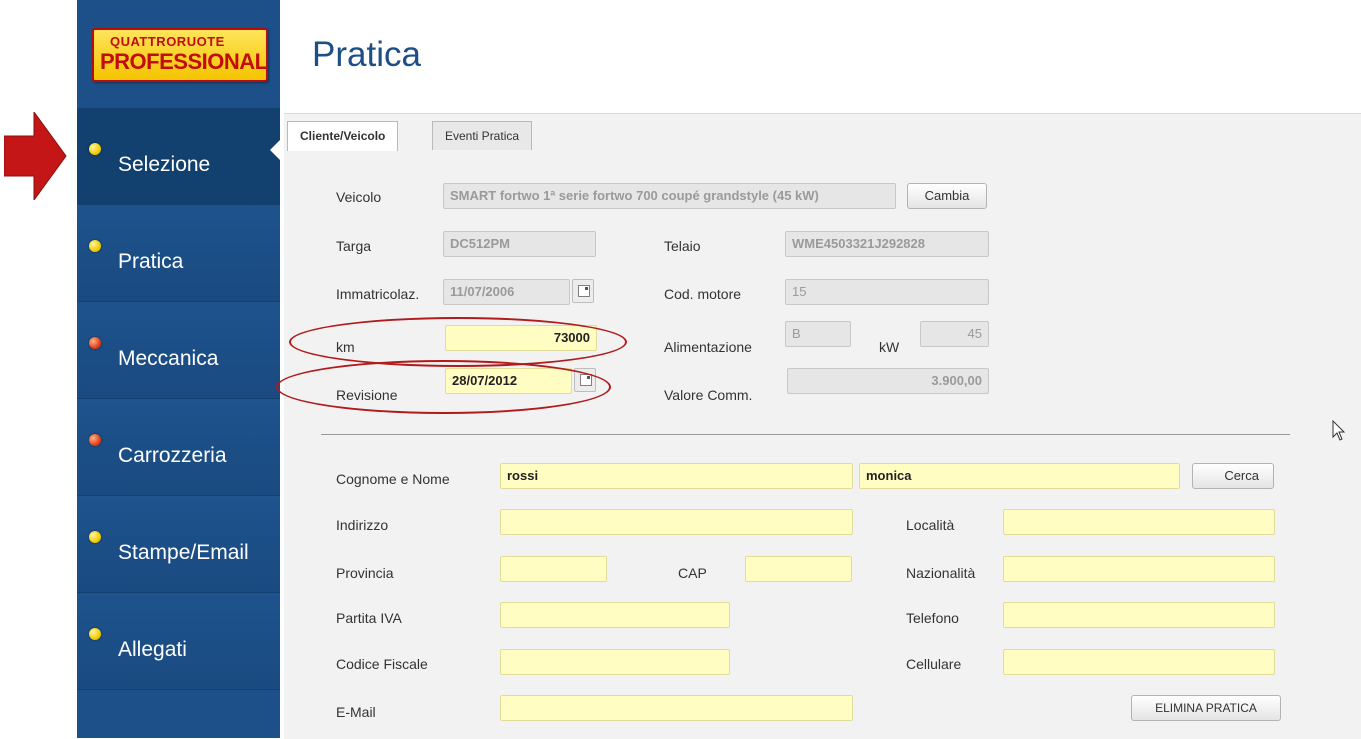 The width and height of the screenshot is (1361, 739). What do you see at coordinates (1019, 476) in the screenshot?
I see `nome-field: monica` at bounding box center [1019, 476].